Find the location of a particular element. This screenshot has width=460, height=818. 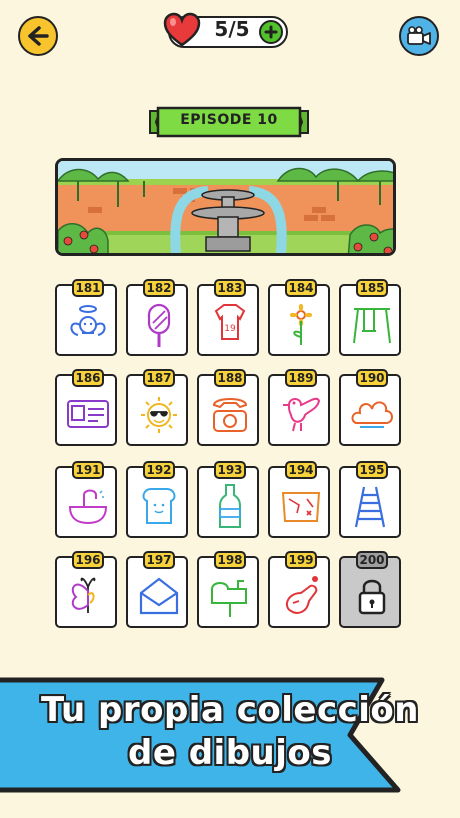

video-button is located at coordinates (419, 36).